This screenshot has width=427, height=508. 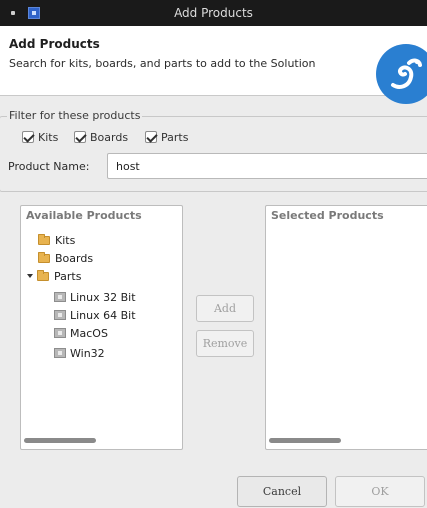 What do you see at coordinates (89, 333) in the screenshot?
I see `tree-item-label: MacOS` at bounding box center [89, 333].